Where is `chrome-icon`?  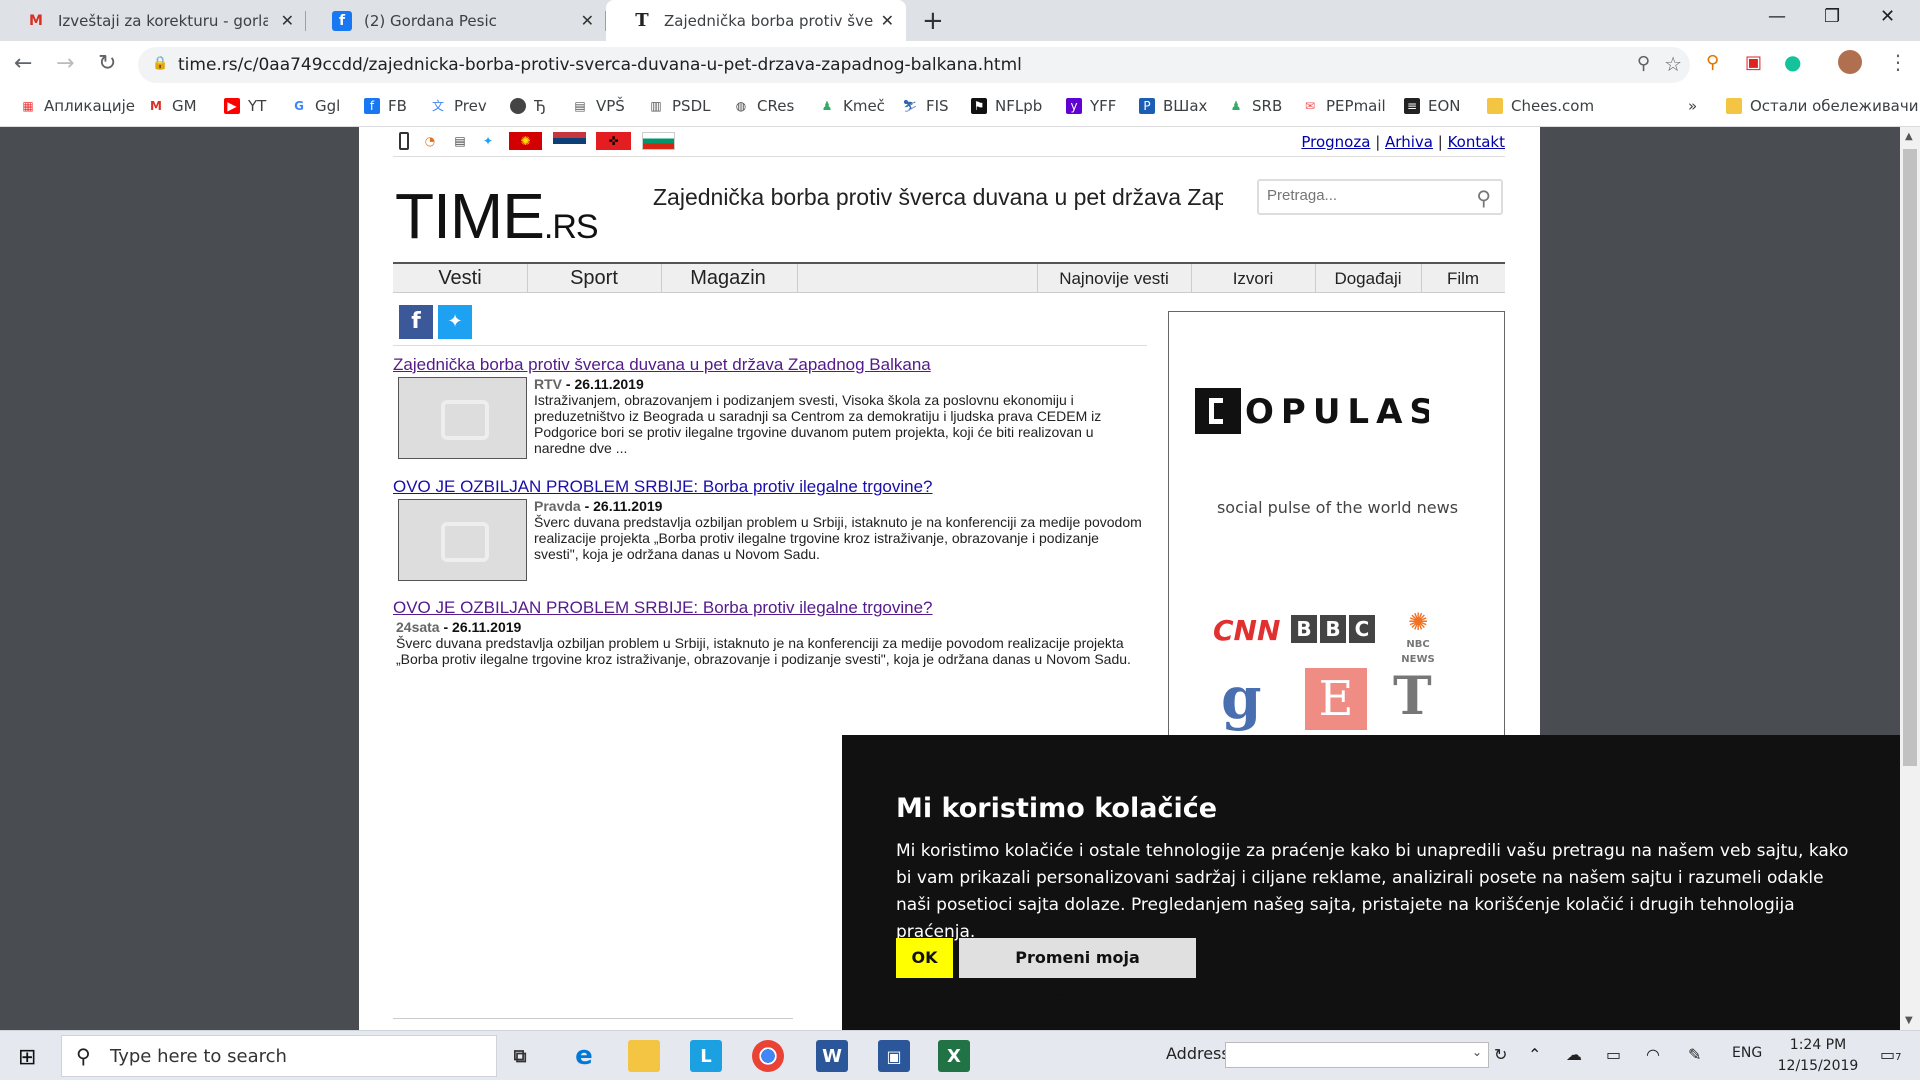 chrome-icon is located at coordinates (768, 1056).